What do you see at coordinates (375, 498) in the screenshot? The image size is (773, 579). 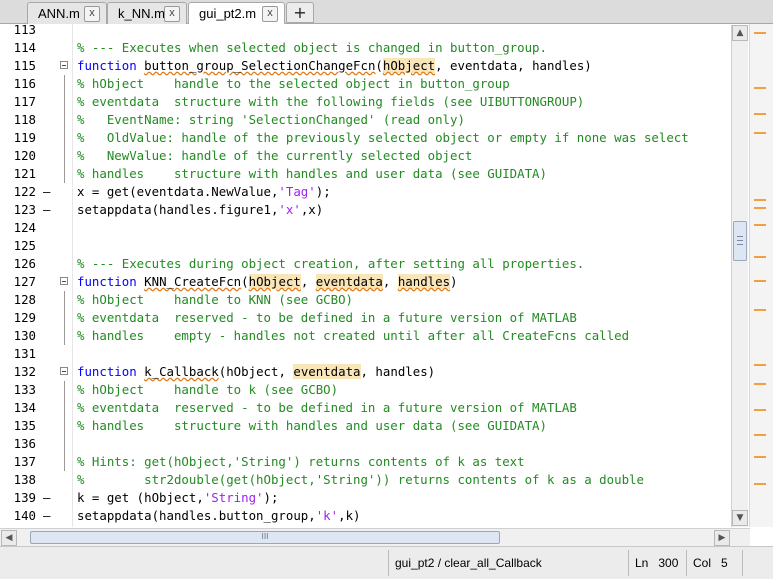 I see `code-line: 139 — k = get (hObject,'String');` at bounding box center [375, 498].